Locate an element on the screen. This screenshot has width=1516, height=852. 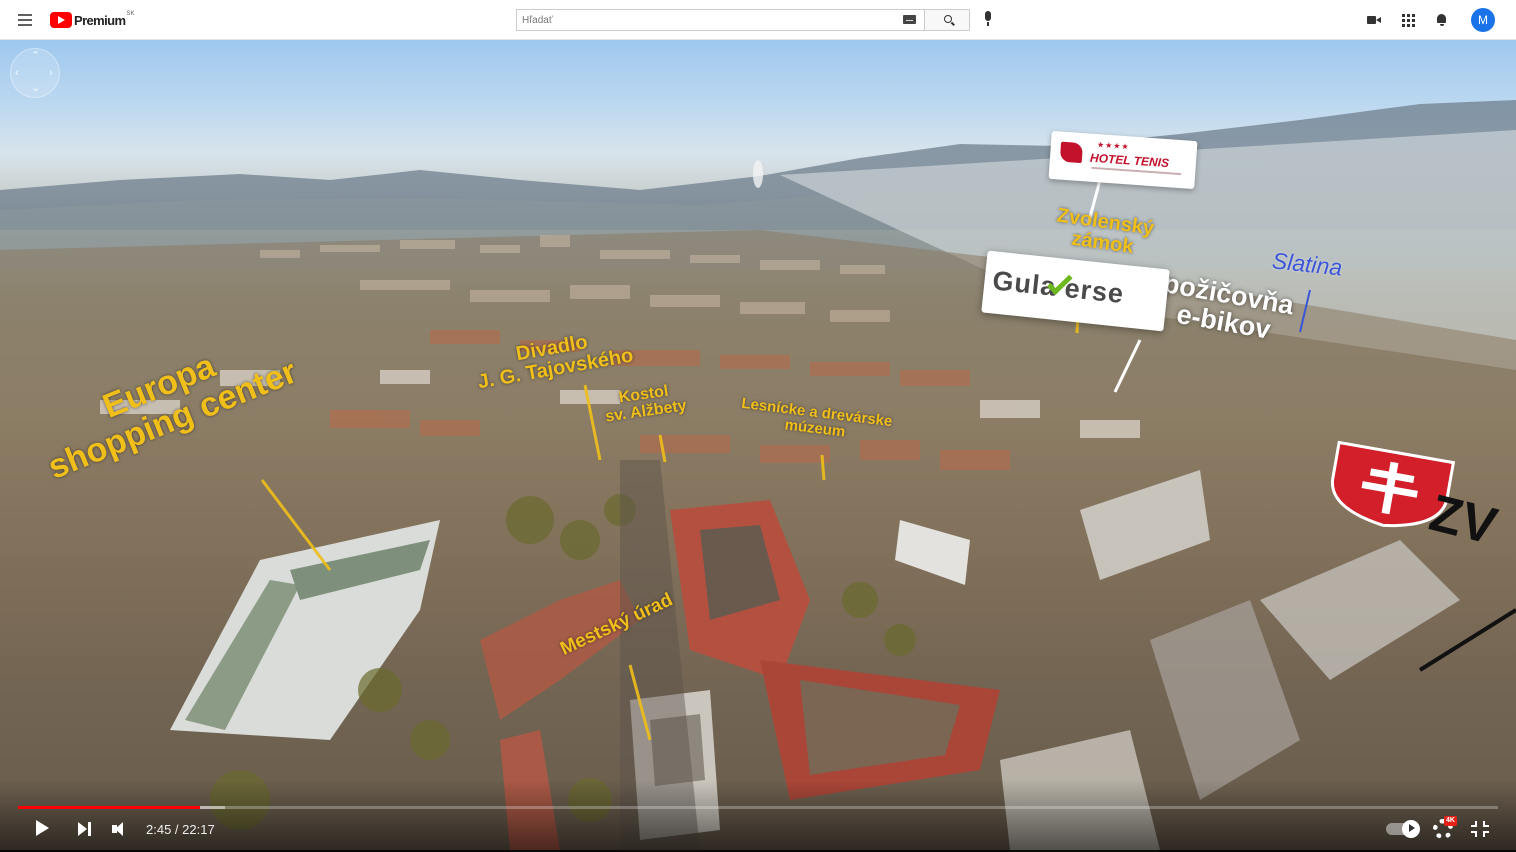
top-bar: Premium SK M is located at coordinates (758, 20).